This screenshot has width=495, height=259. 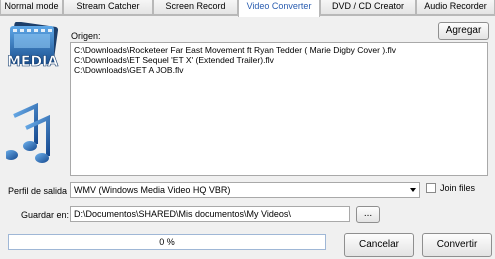 I want to click on convert-button: Convertir, so click(x=457, y=245).